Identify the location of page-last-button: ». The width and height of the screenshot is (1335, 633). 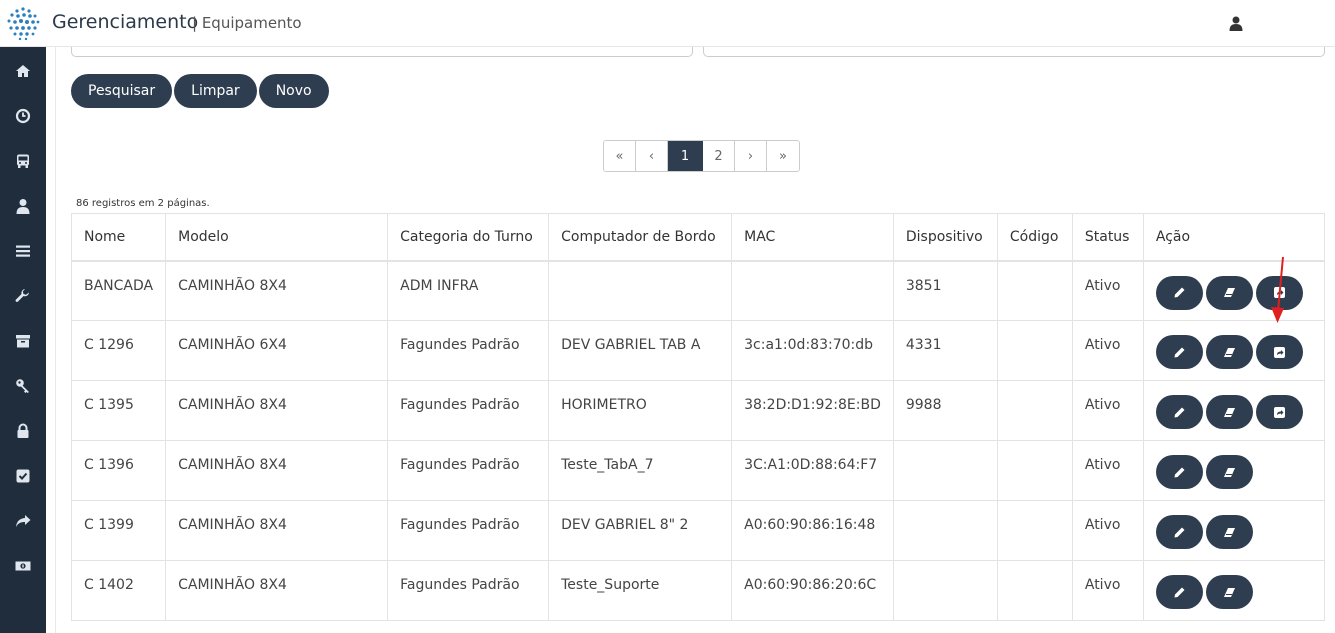
(783, 156).